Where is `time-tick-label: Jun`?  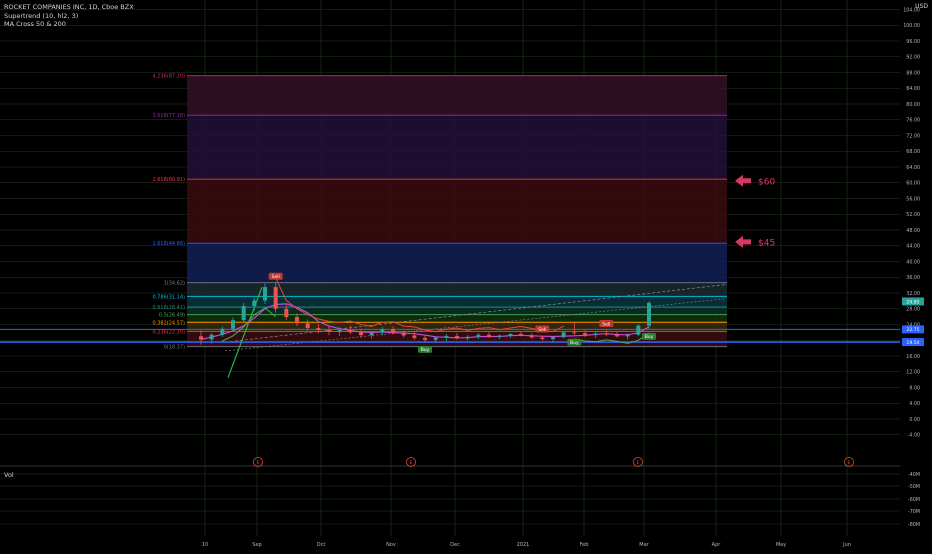 time-tick-label: Jun is located at coordinates (846, 545).